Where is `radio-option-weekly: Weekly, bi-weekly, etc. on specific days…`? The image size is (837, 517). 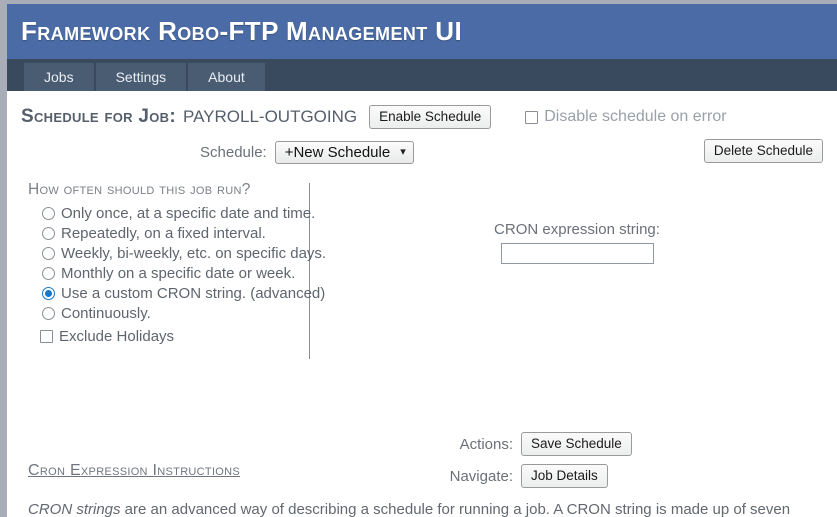
radio-option-weekly: Weekly, bi-weekly, etc. on specific days… is located at coordinates (184, 253).